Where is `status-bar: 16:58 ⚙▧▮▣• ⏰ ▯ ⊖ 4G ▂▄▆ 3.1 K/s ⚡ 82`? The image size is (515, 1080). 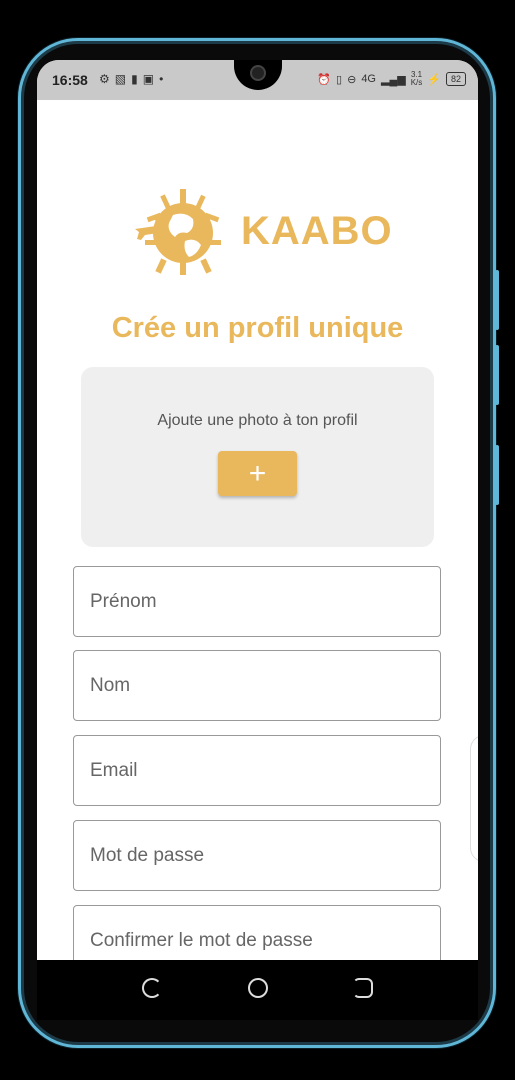 status-bar: 16:58 ⚙▧▮▣• ⏰ ▯ ⊖ 4G ▂▄▆ 3.1 K/s ⚡ 82 is located at coordinates (257, 80).